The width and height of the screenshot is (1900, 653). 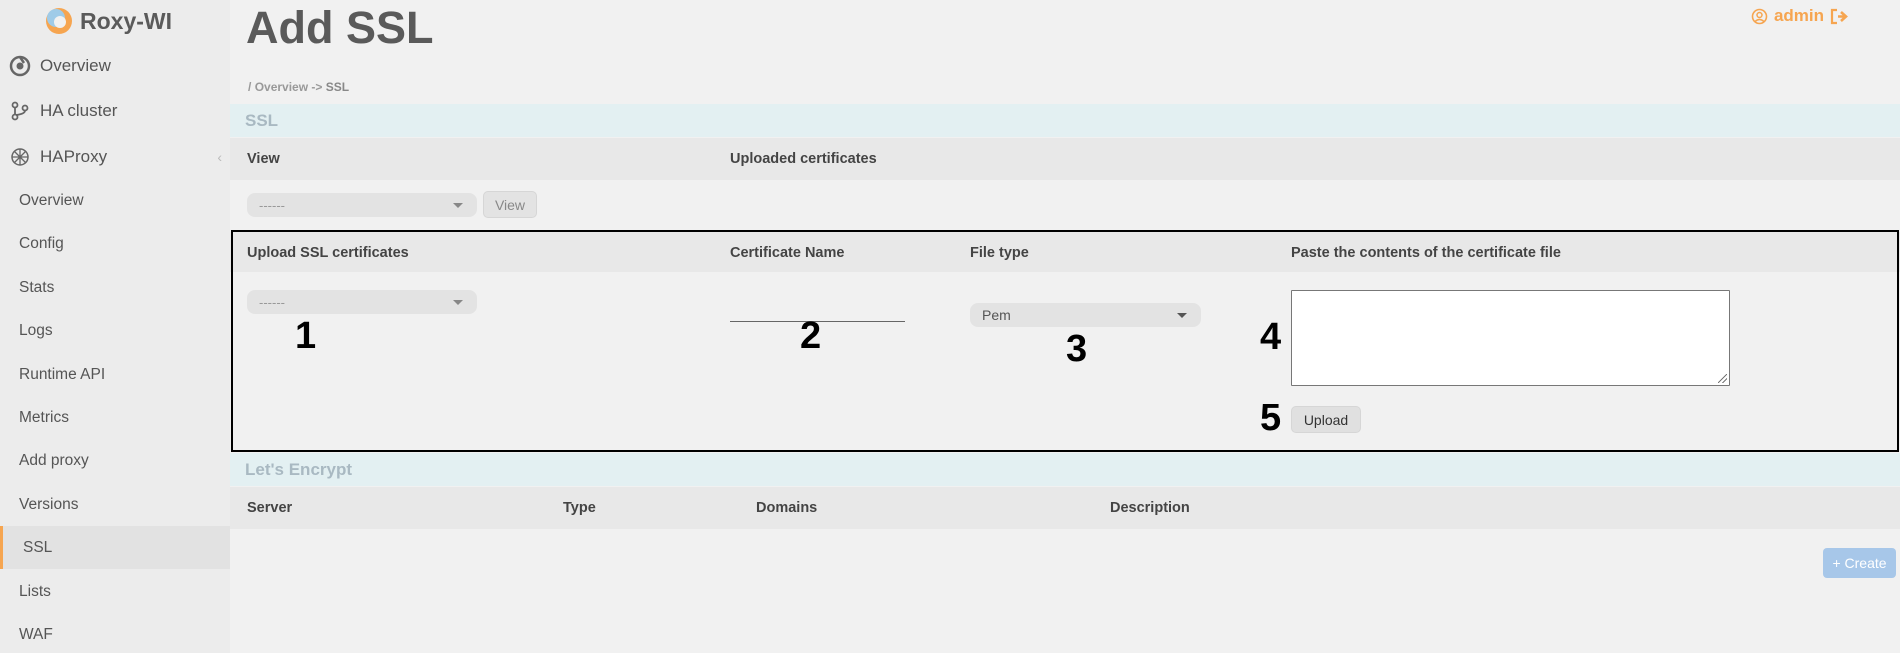 I want to click on sidebar-subitem-label: WAF, so click(x=36, y=634).